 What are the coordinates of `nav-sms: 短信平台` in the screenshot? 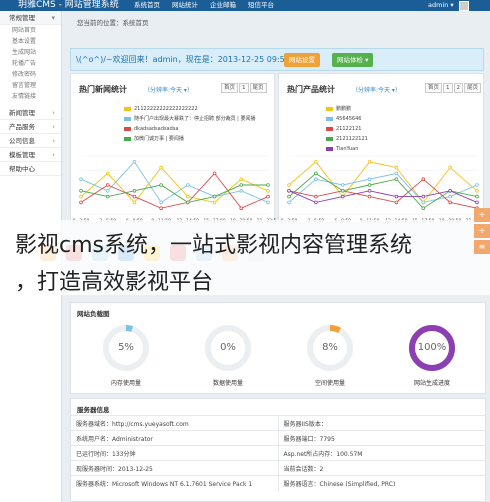 It's located at (261, 5).